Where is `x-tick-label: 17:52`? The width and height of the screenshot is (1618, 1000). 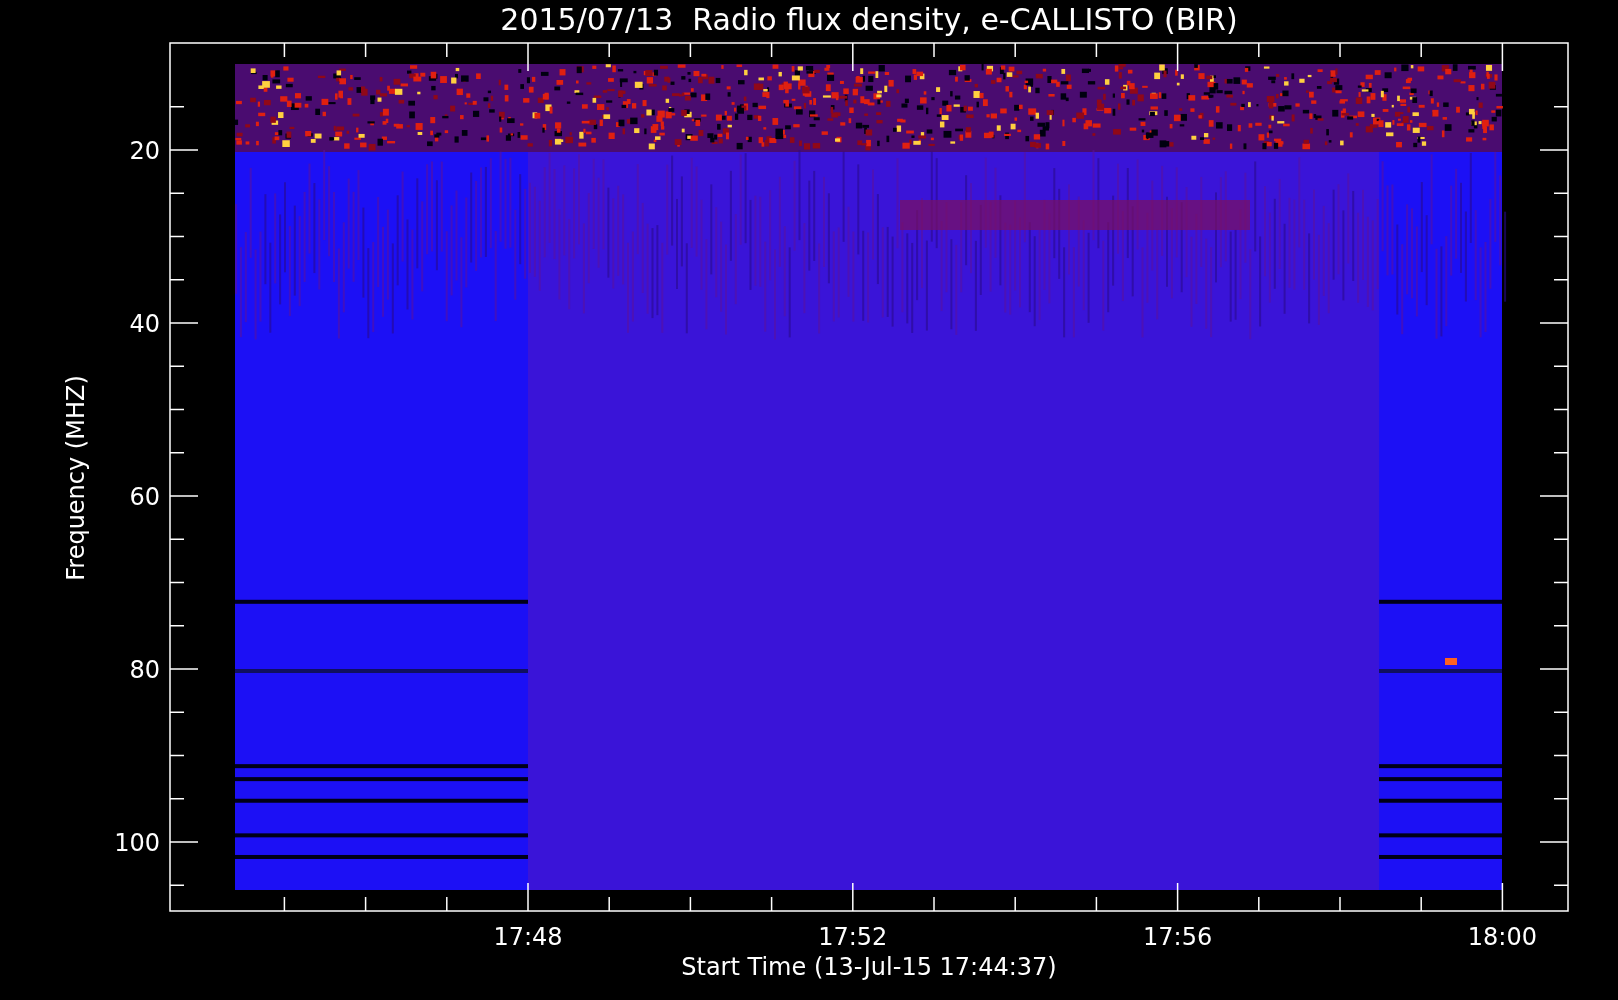
x-tick-label: 17:52 is located at coordinates (853, 937).